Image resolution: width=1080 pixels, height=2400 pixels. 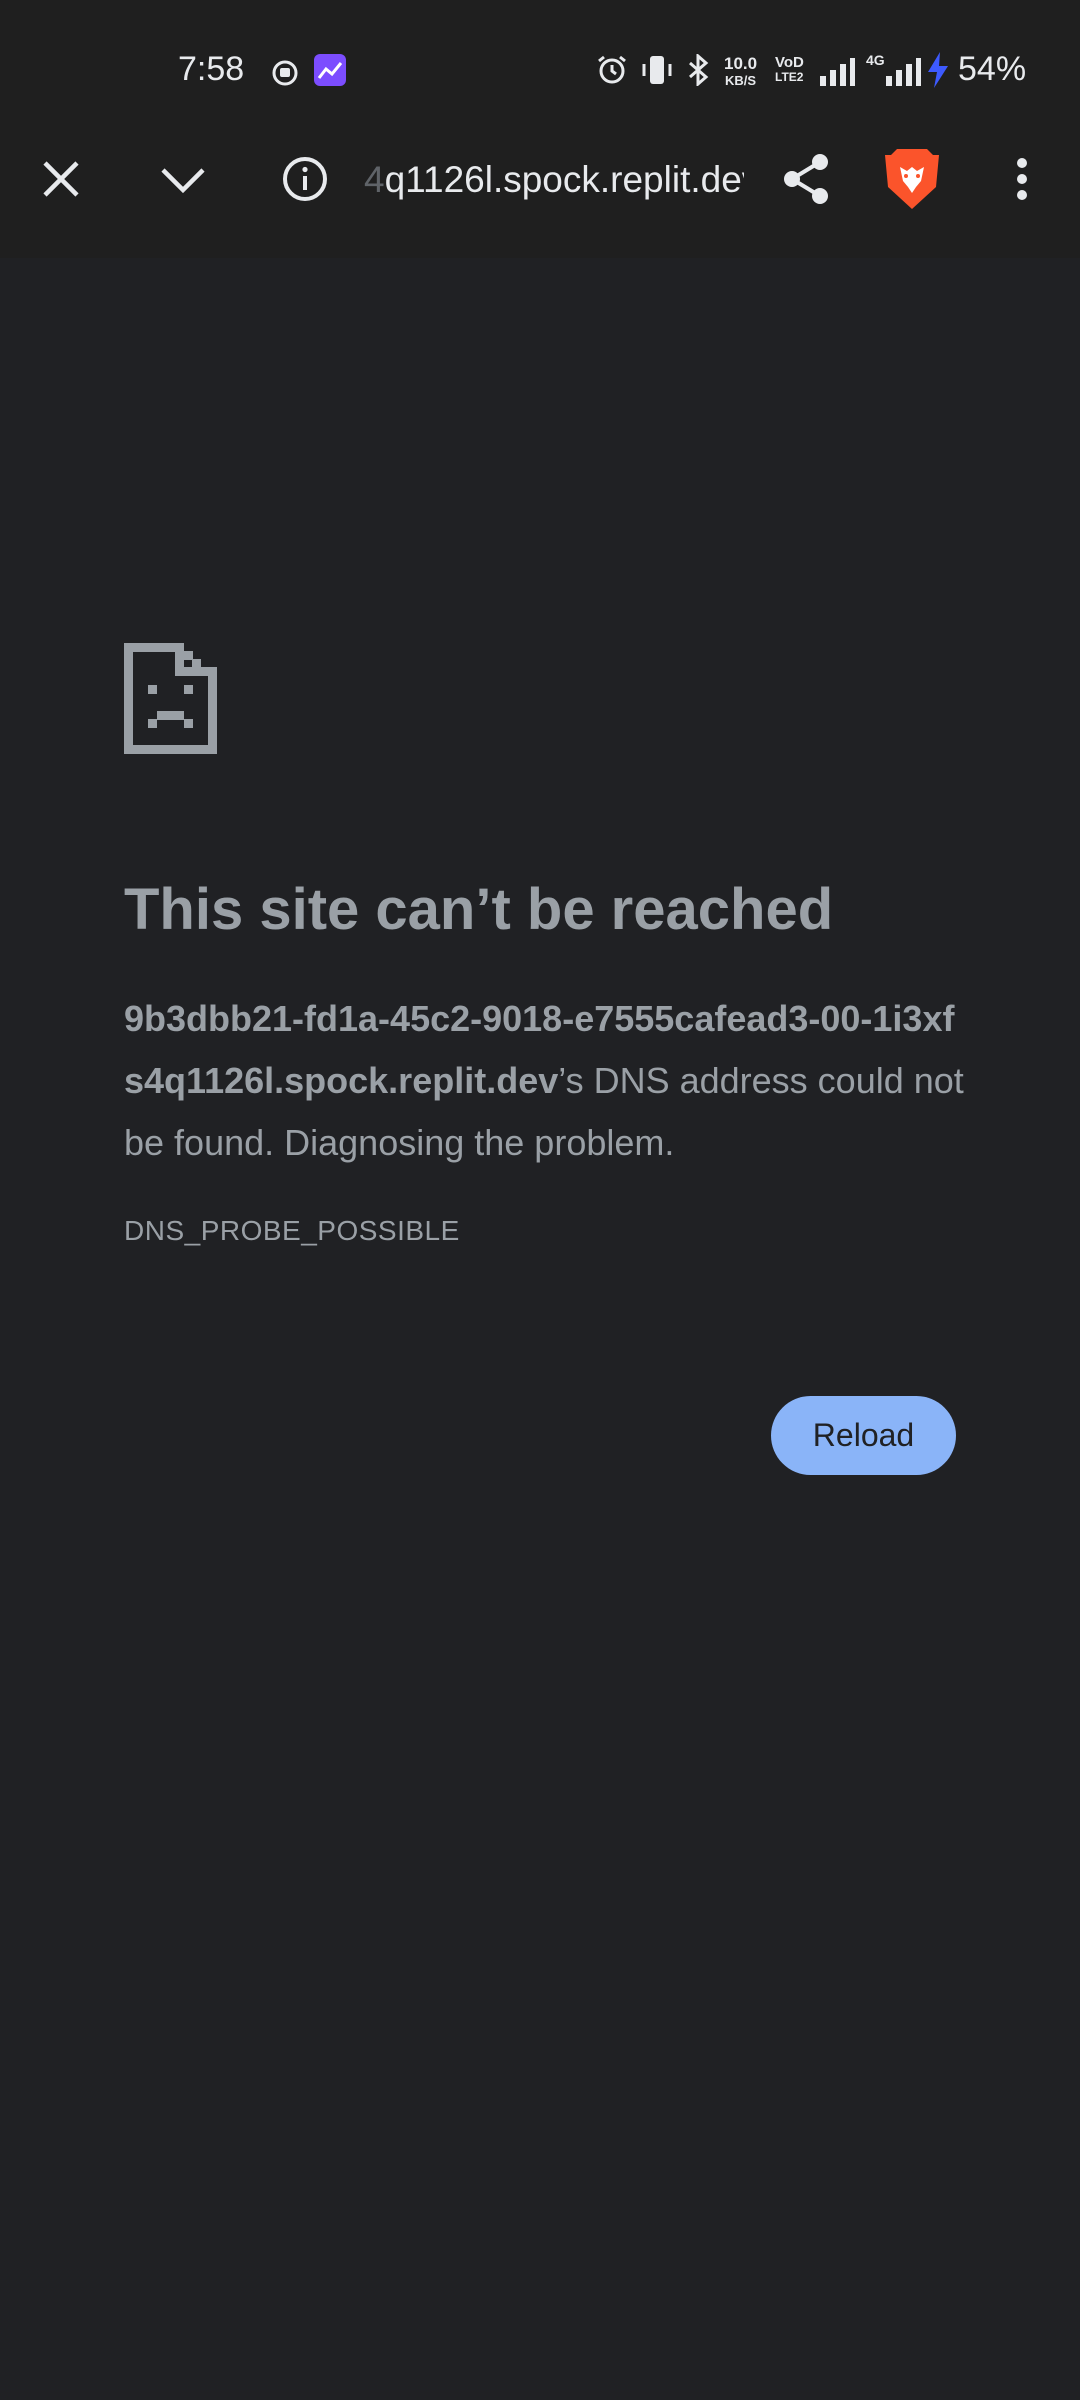 I want to click on bluetooth-icon, so click(x=699, y=70).